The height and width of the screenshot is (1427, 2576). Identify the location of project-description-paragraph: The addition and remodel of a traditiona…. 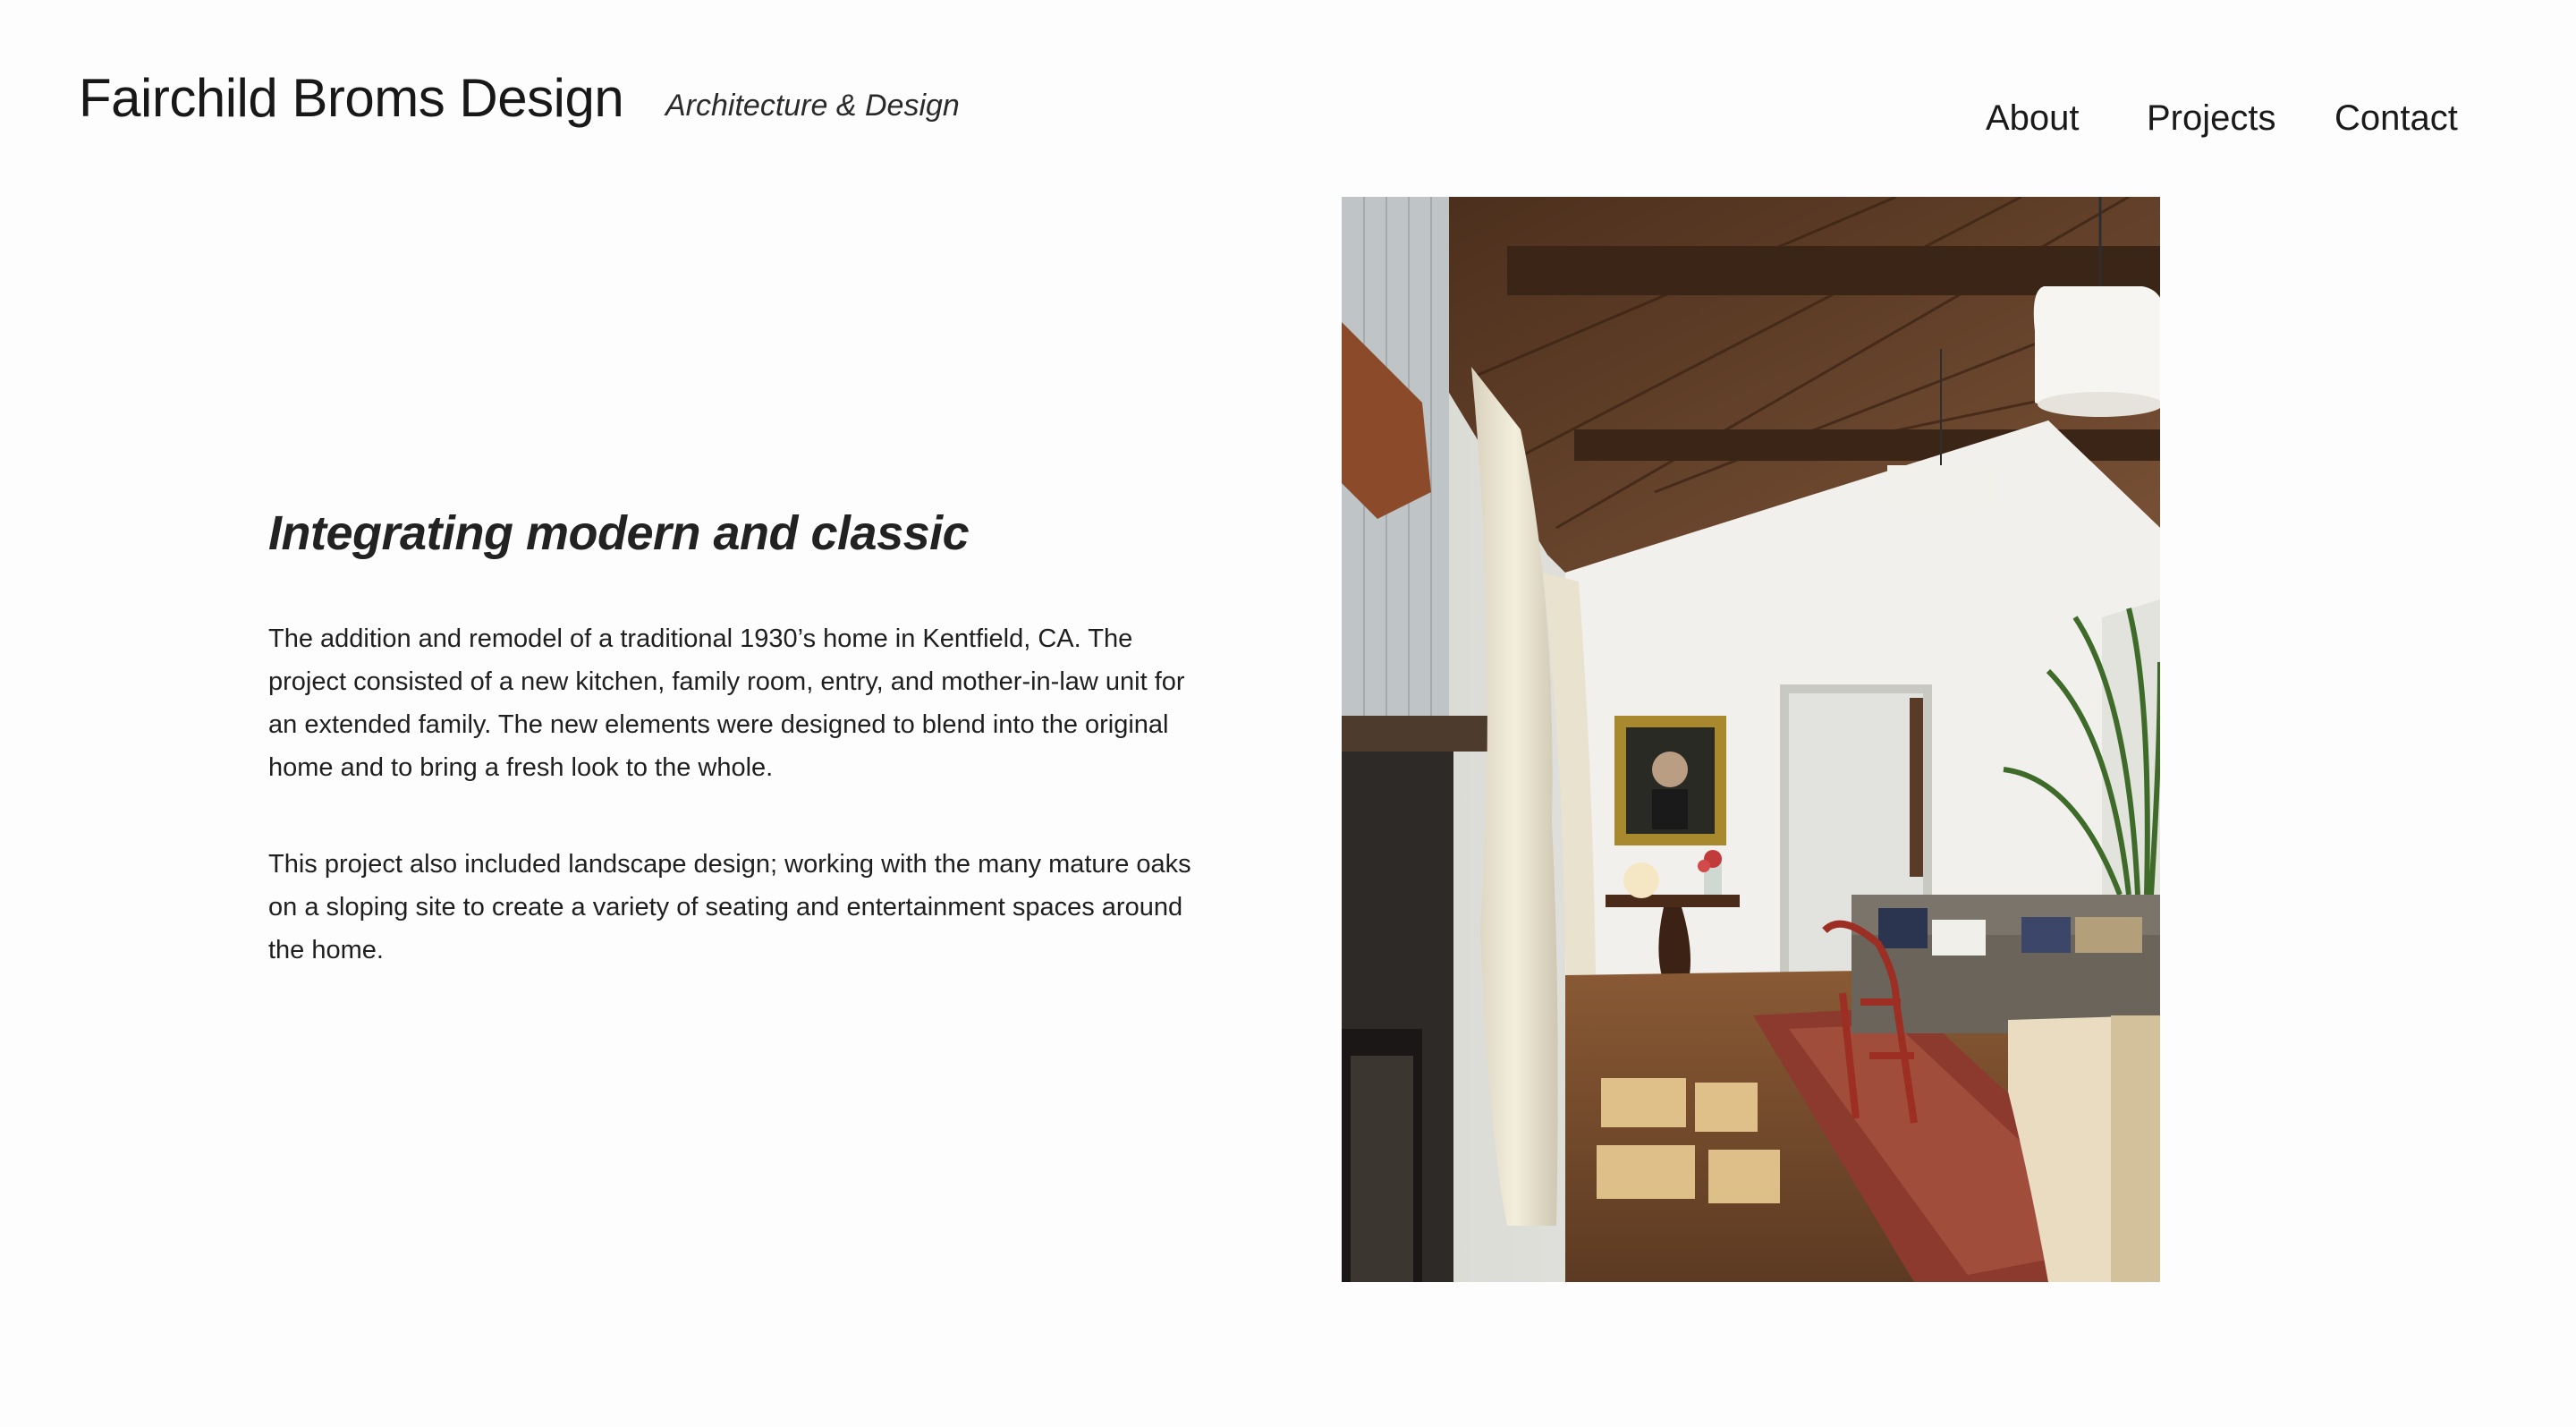
(726, 703).